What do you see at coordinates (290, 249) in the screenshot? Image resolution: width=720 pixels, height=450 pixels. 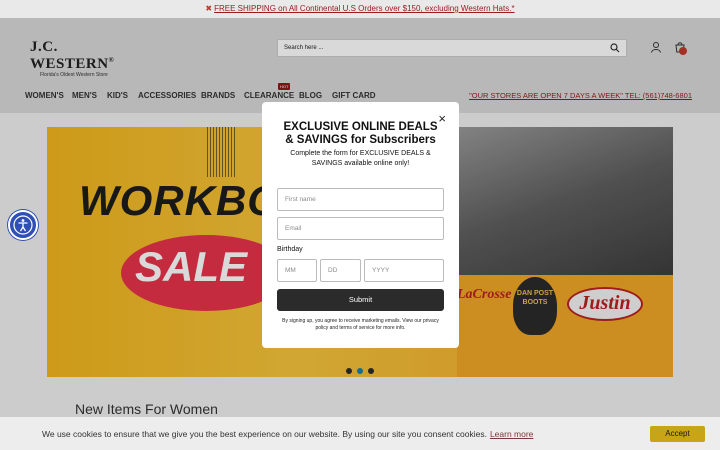 I see `birthday-label: Birthday` at bounding box center [290, 249].